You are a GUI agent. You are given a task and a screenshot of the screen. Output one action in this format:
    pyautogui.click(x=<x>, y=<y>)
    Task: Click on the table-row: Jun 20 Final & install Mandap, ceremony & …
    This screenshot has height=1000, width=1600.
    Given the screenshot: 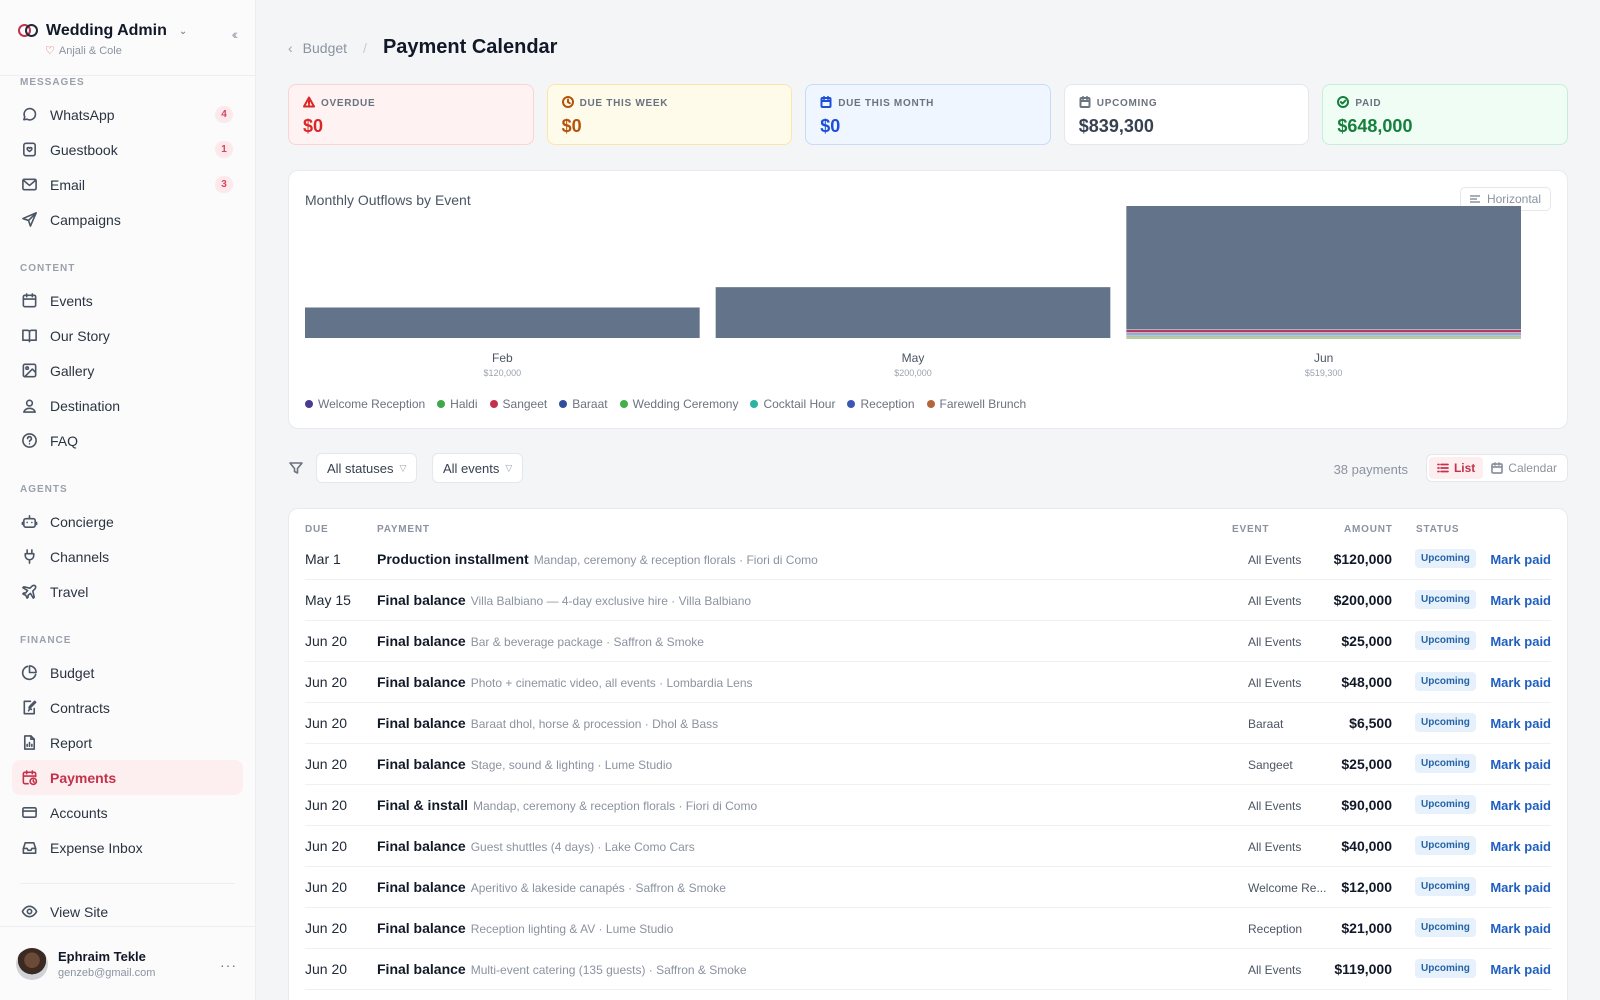 What is the action you would take?
    pyautogui.click(x=928, y=805)
    